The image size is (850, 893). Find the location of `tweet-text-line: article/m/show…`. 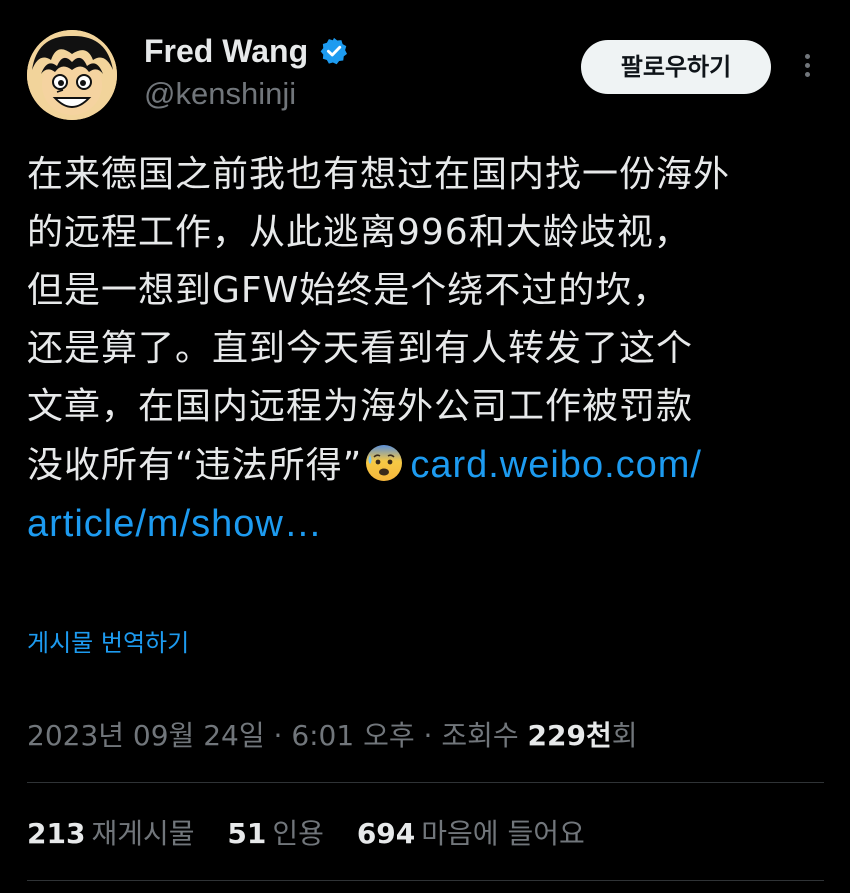

tweet-text-line: article/m/show… is located at coordinates (427, 524).